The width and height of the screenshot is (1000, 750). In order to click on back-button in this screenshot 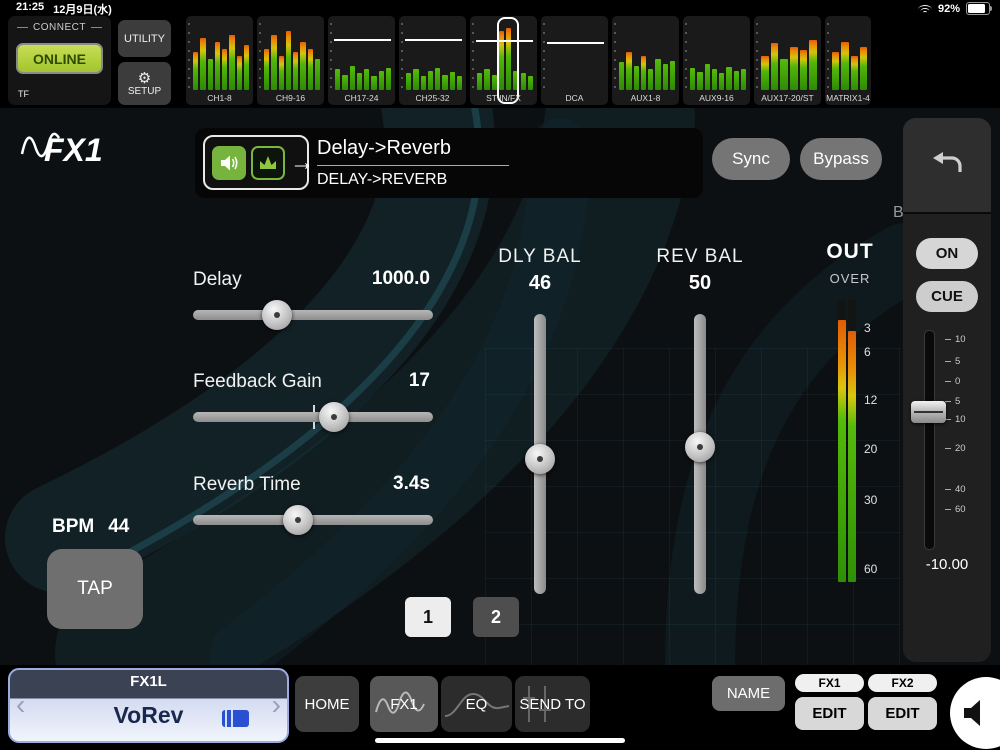, I will do `click(947, 166)`.